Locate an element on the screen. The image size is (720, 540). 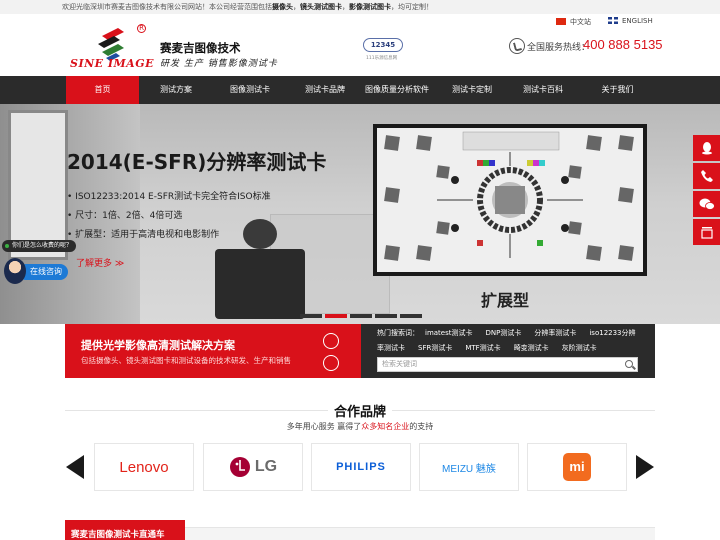
hot-search-row: 热门搜索词： imatest测试卡 DNP测试卡 分辨率测试卡 iso12233分辨 is located at coordinates (513, 333).